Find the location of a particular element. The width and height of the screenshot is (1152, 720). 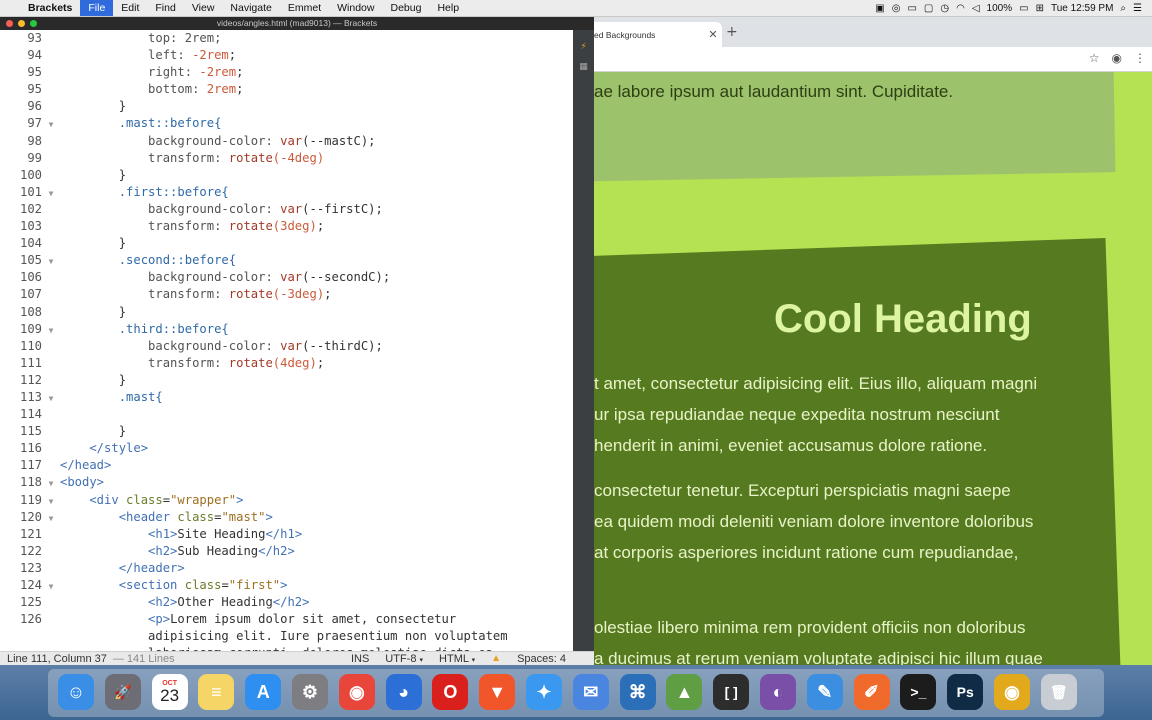

code-line: 111 transform: rotate(4deg); is located at coordinates (286, 363).